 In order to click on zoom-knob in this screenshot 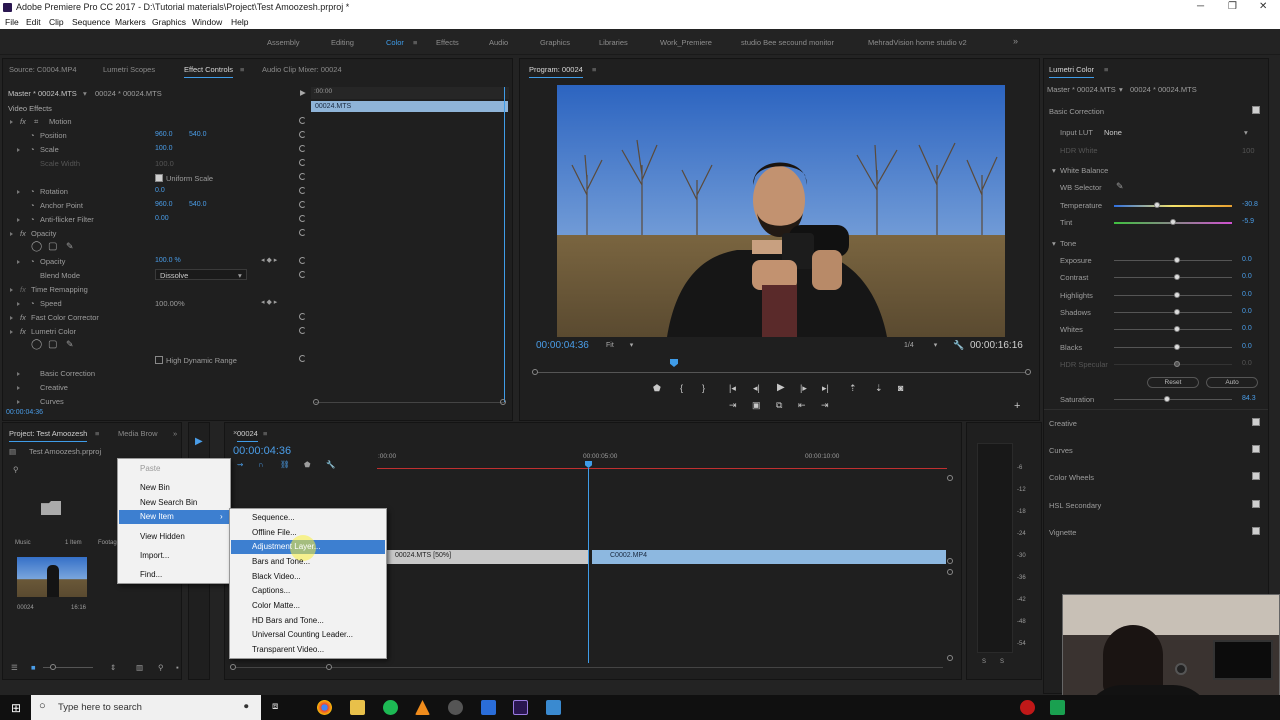, I will do `click(53, 667)`.